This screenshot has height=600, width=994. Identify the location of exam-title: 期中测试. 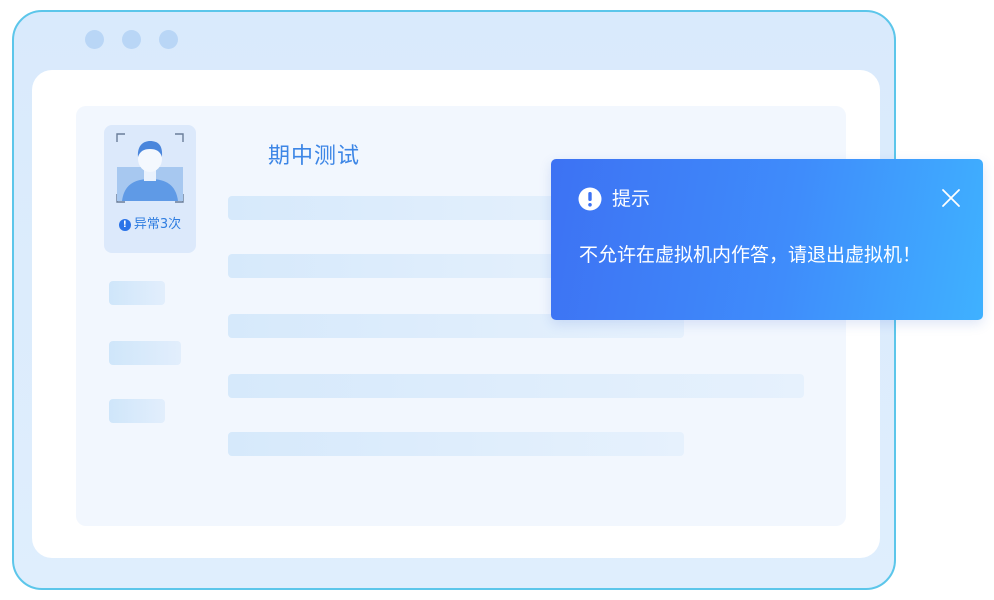
(314, 156).